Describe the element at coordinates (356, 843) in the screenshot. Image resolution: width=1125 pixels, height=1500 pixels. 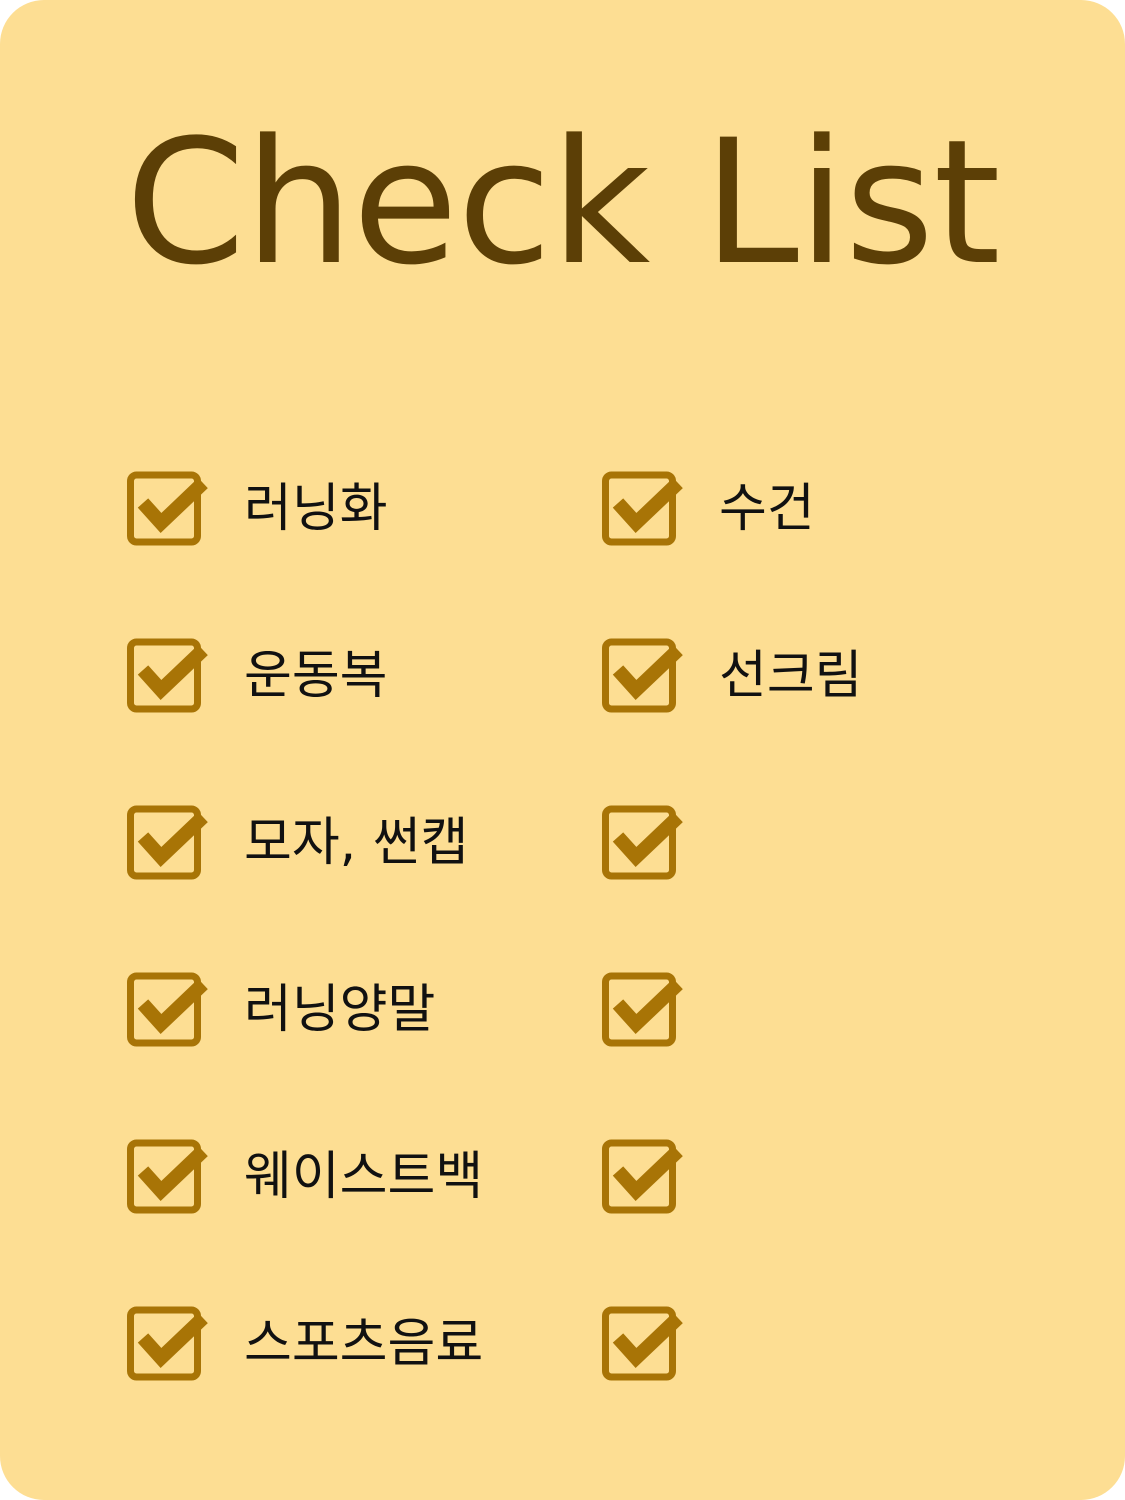
I see `checklist-item-label: 모자, 썬캡` at that location.